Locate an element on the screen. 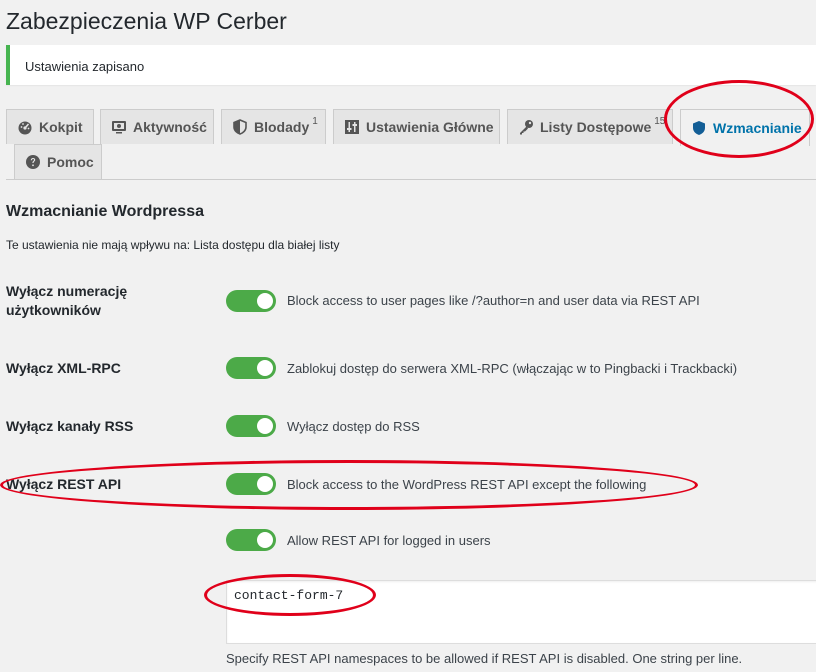 This screenshot has height=672, width=816. tab-label: Wzmacnianie is located at coordinates (757, 128).